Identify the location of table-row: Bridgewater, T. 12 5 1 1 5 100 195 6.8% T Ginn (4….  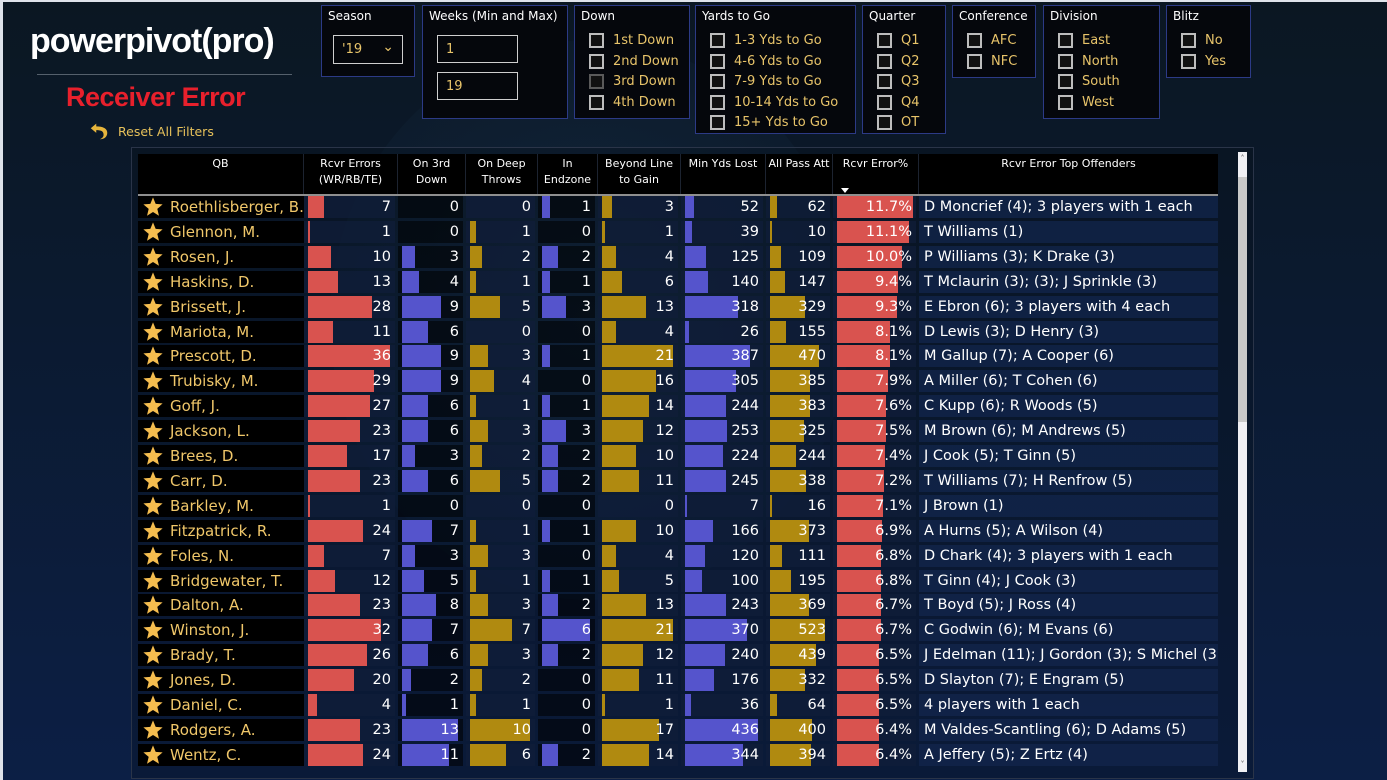
(678, 580).